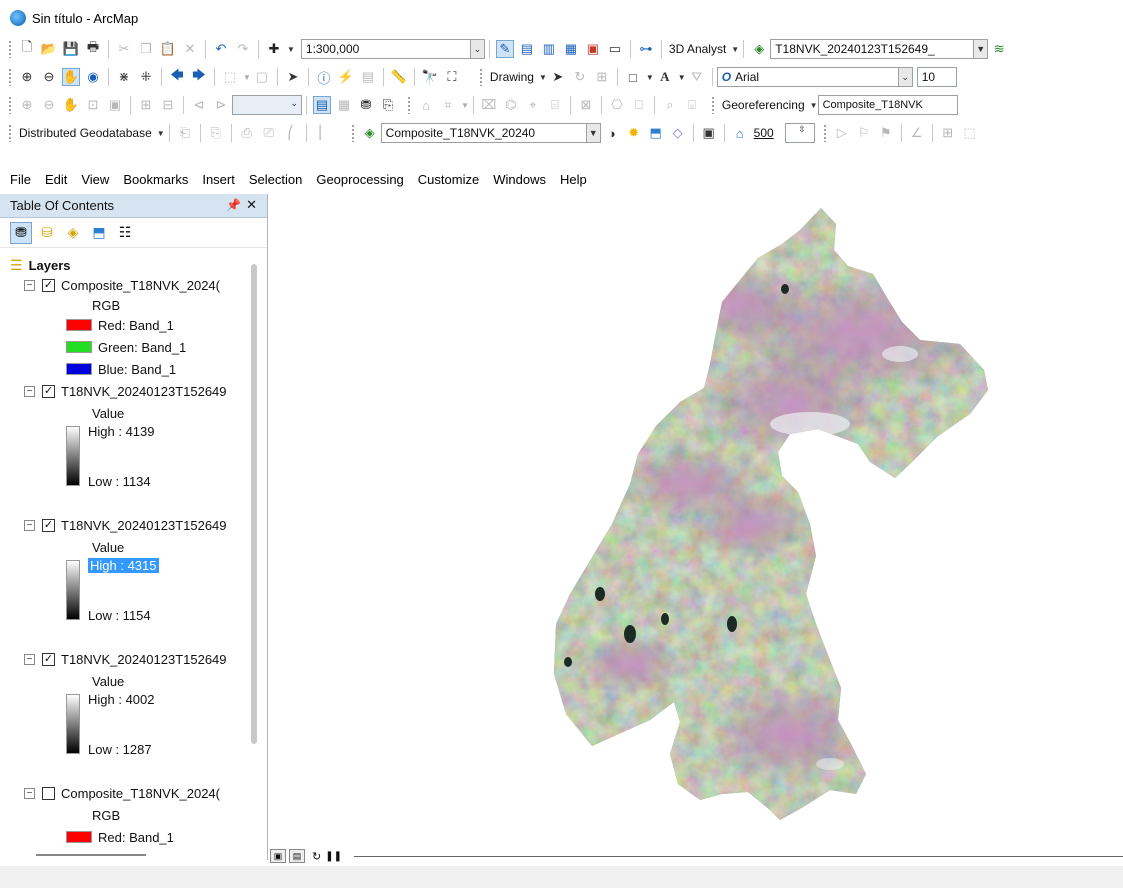 This screenshot has width=1123, height=888. Describe the element at coordinates (571, 49) in the screenshot. I see `search-window-icon: ▦` at that location.